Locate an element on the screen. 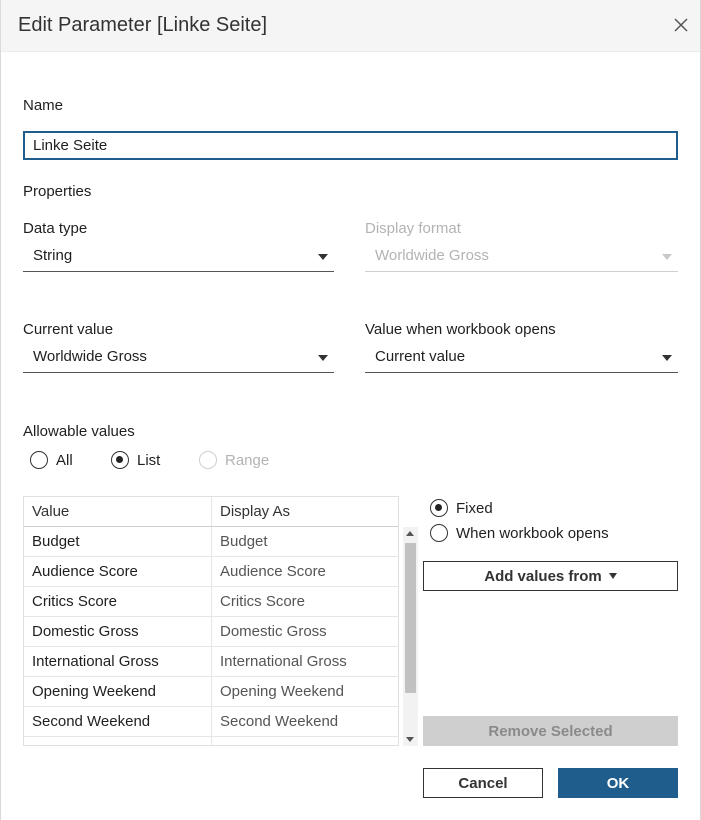 This screenshot has height=820, width=701. table-row: Opening Weekend Opening Weekend is located at coordinates (211, 692).